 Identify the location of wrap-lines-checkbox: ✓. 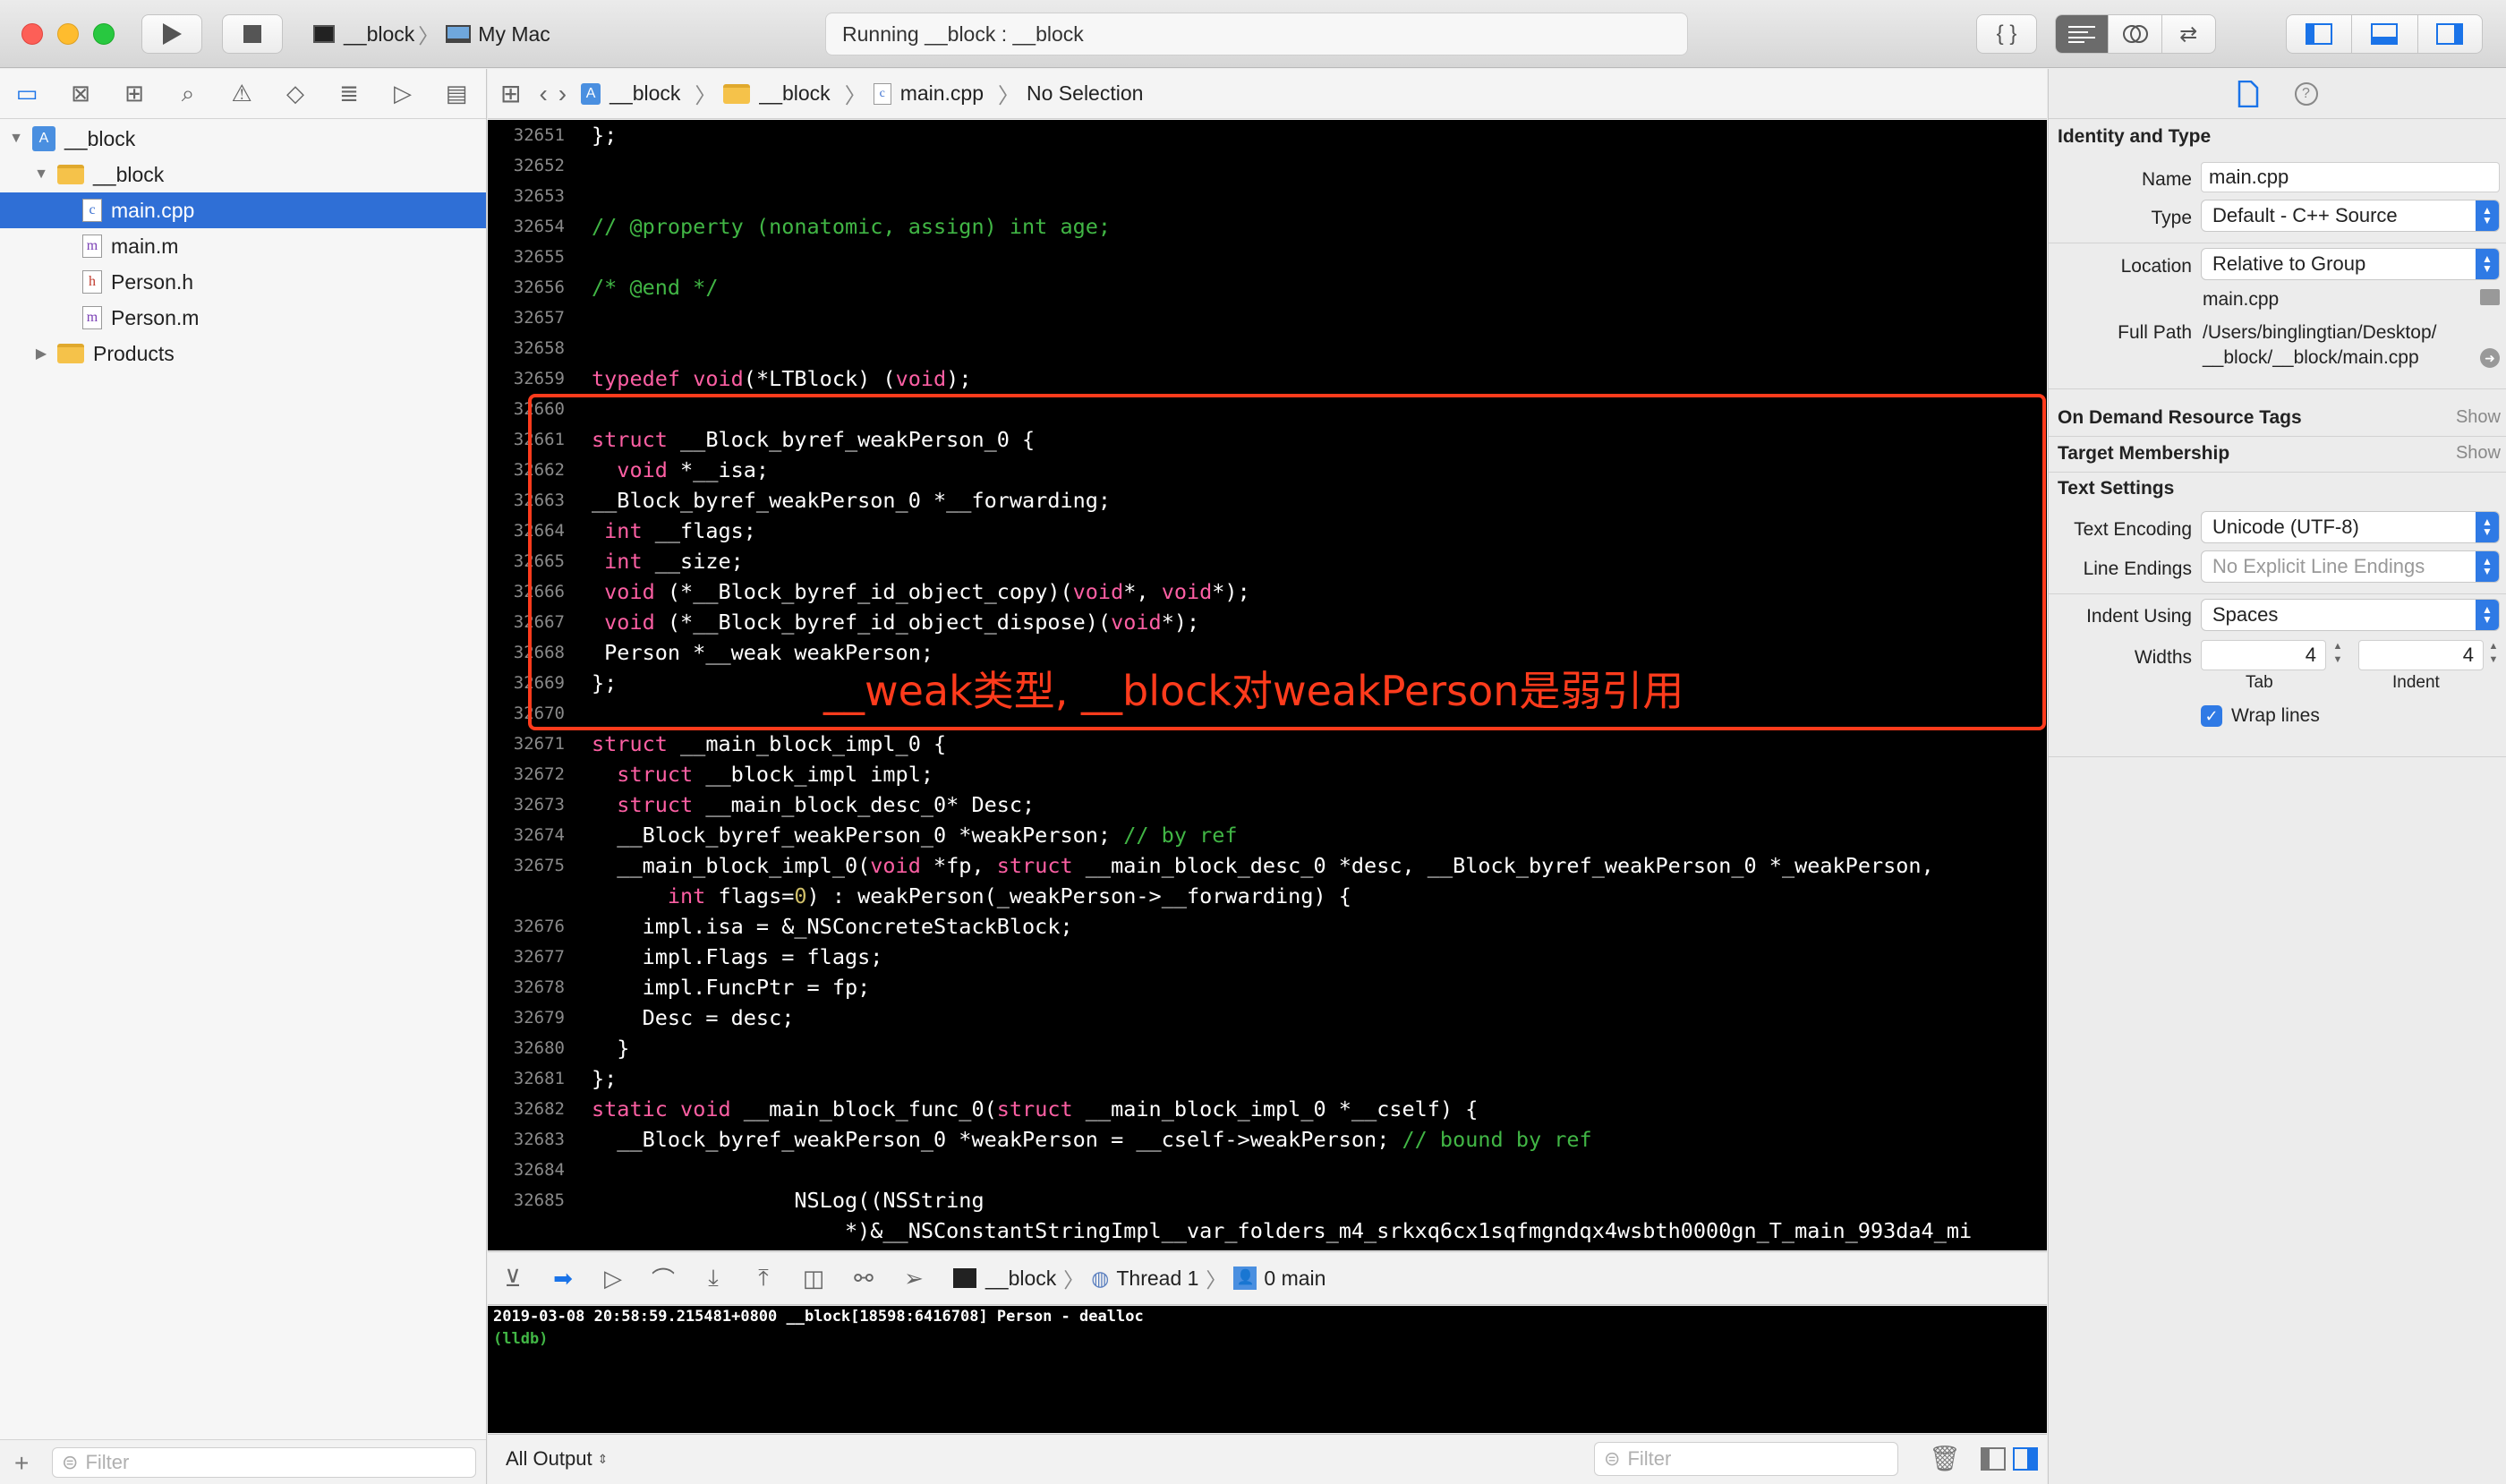
(2211, 716).